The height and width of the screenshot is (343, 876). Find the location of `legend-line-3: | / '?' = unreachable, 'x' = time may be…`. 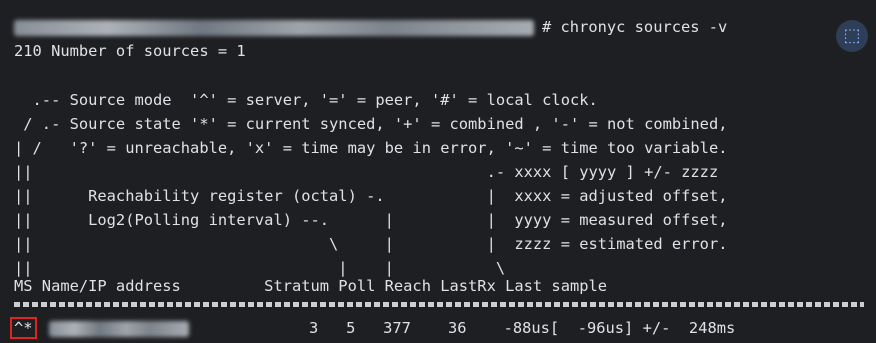

legend-line-3: | / '?' = unreachable, 'x' = time may be… is located at coordinates (371, 148).